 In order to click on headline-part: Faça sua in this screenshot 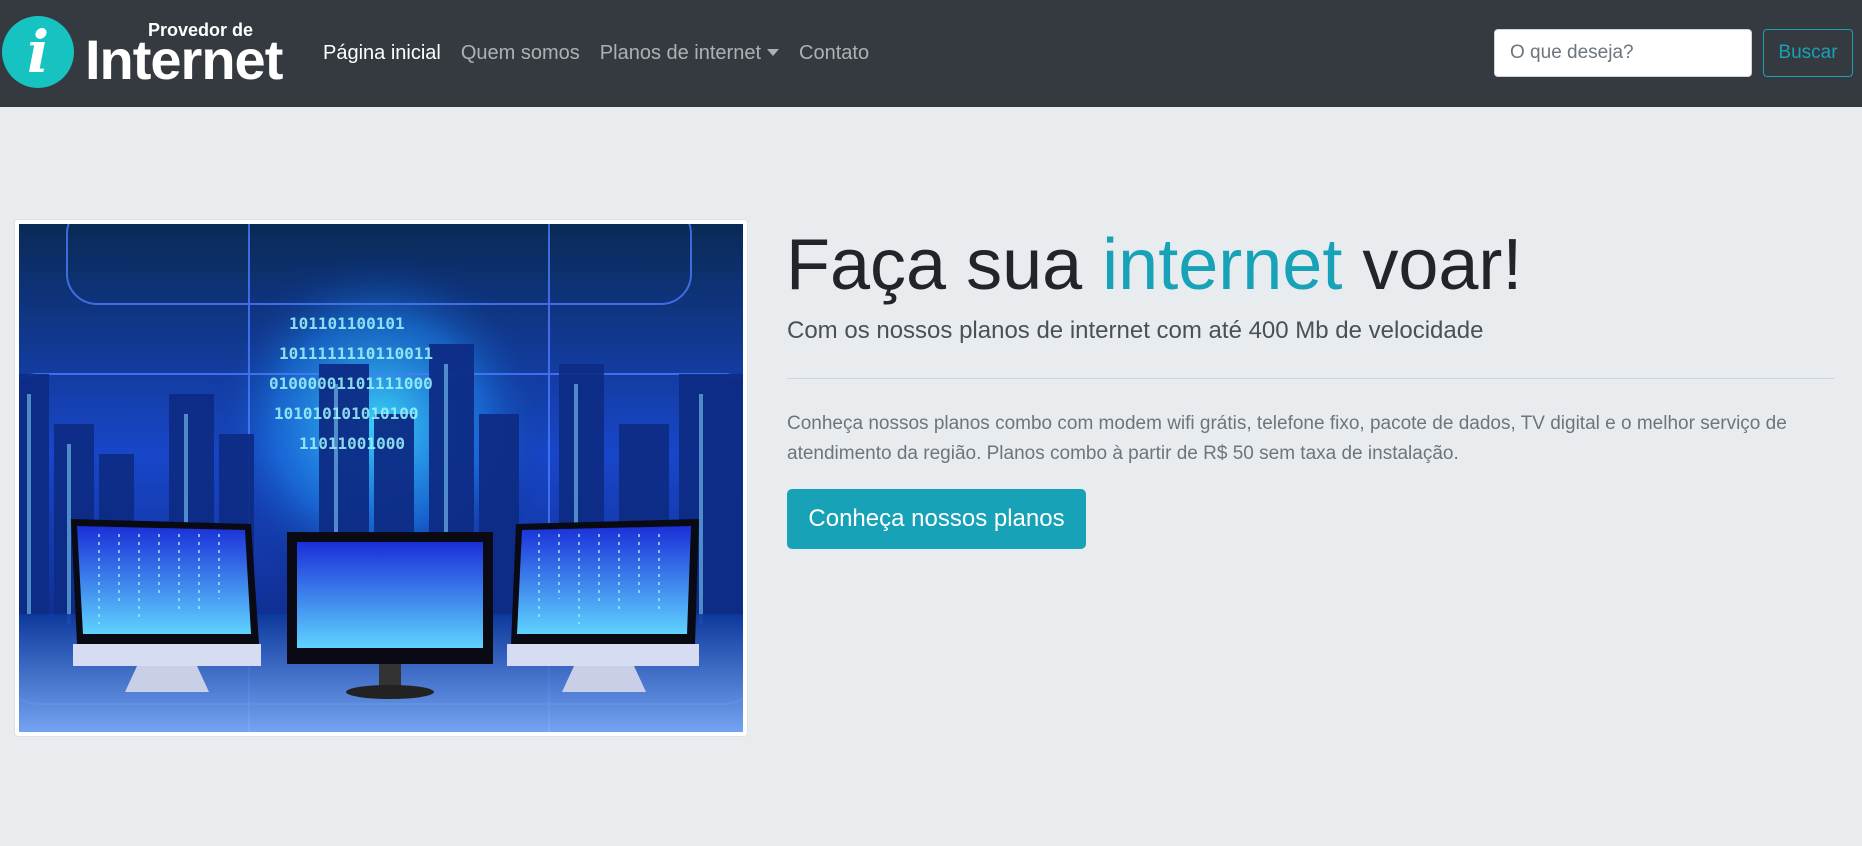, I will do `click(944, 265)`.